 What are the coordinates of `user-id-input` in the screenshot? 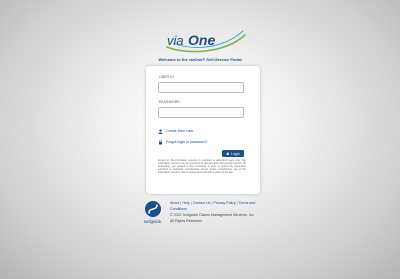 It's located at (201, 87).